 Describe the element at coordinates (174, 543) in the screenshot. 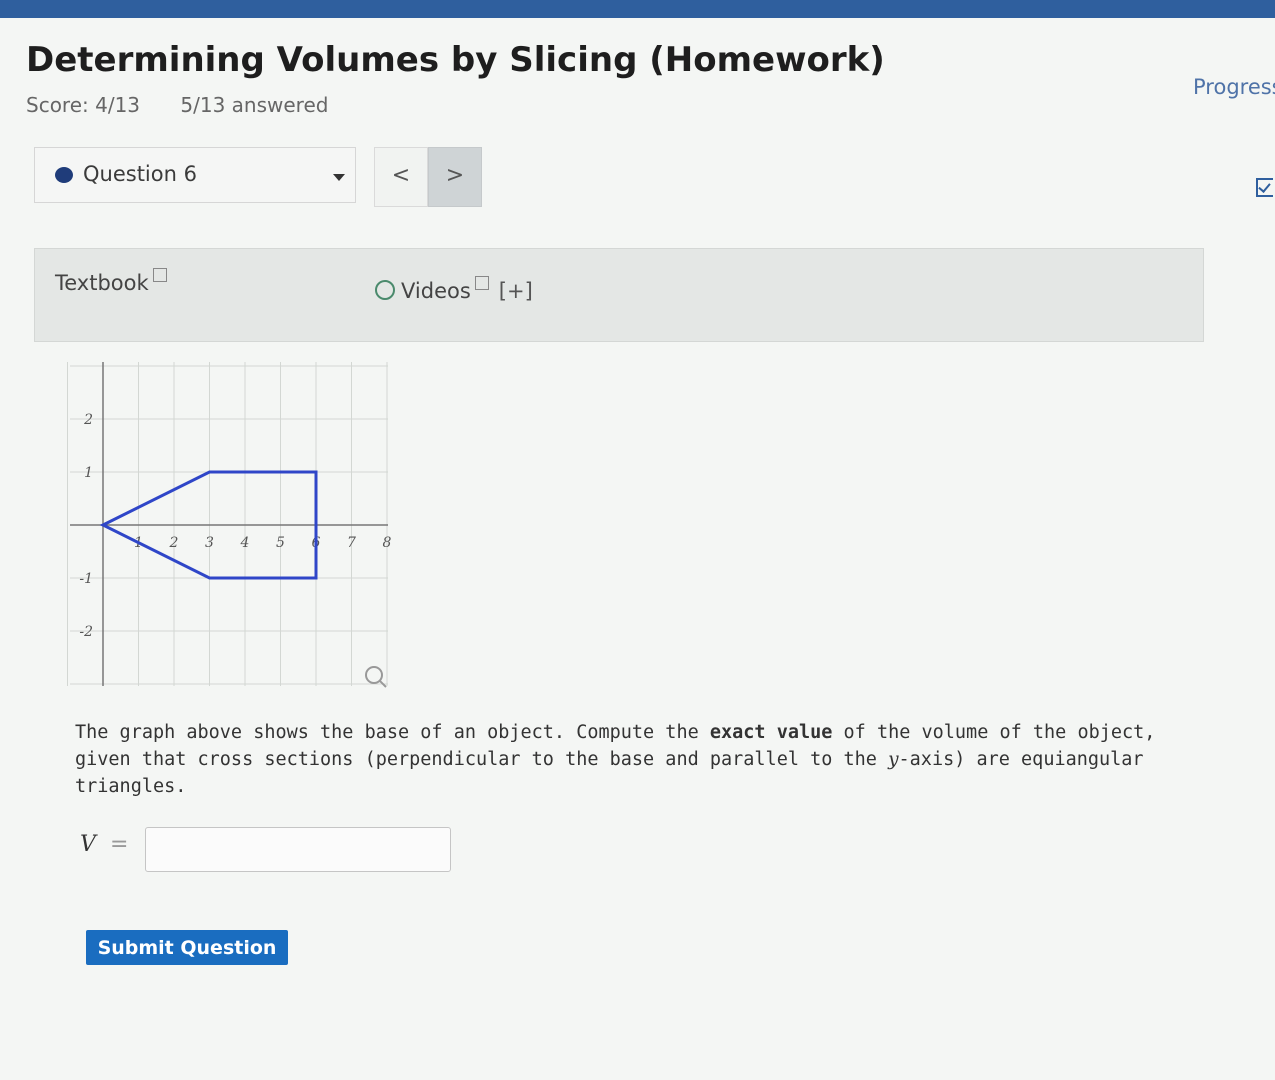

I see `x-tick-label: 2` at that location.